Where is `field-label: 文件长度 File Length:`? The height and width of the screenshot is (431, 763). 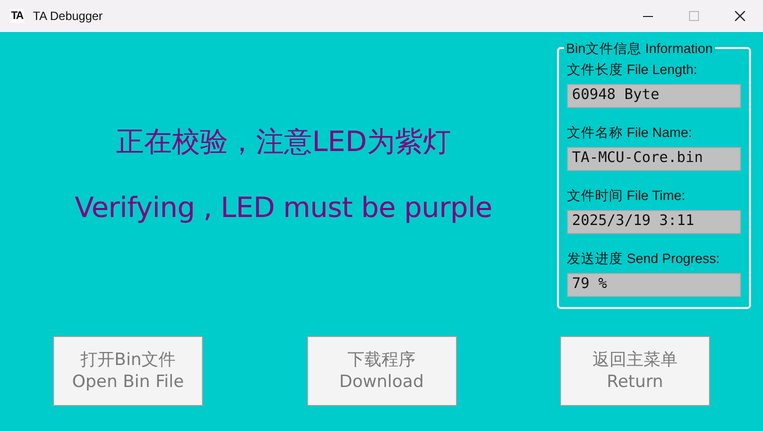 field-label: 文件长度 File Length: is located at coordinates (632, 70).